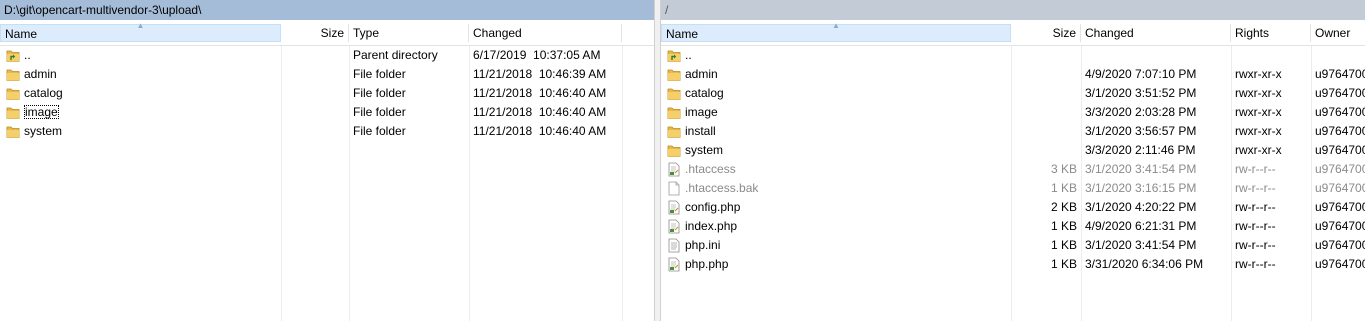 The image size is (1365, 321). Describe the element at coordinates (700, 131) in the screenshot. I see `file-name: install` at that location.